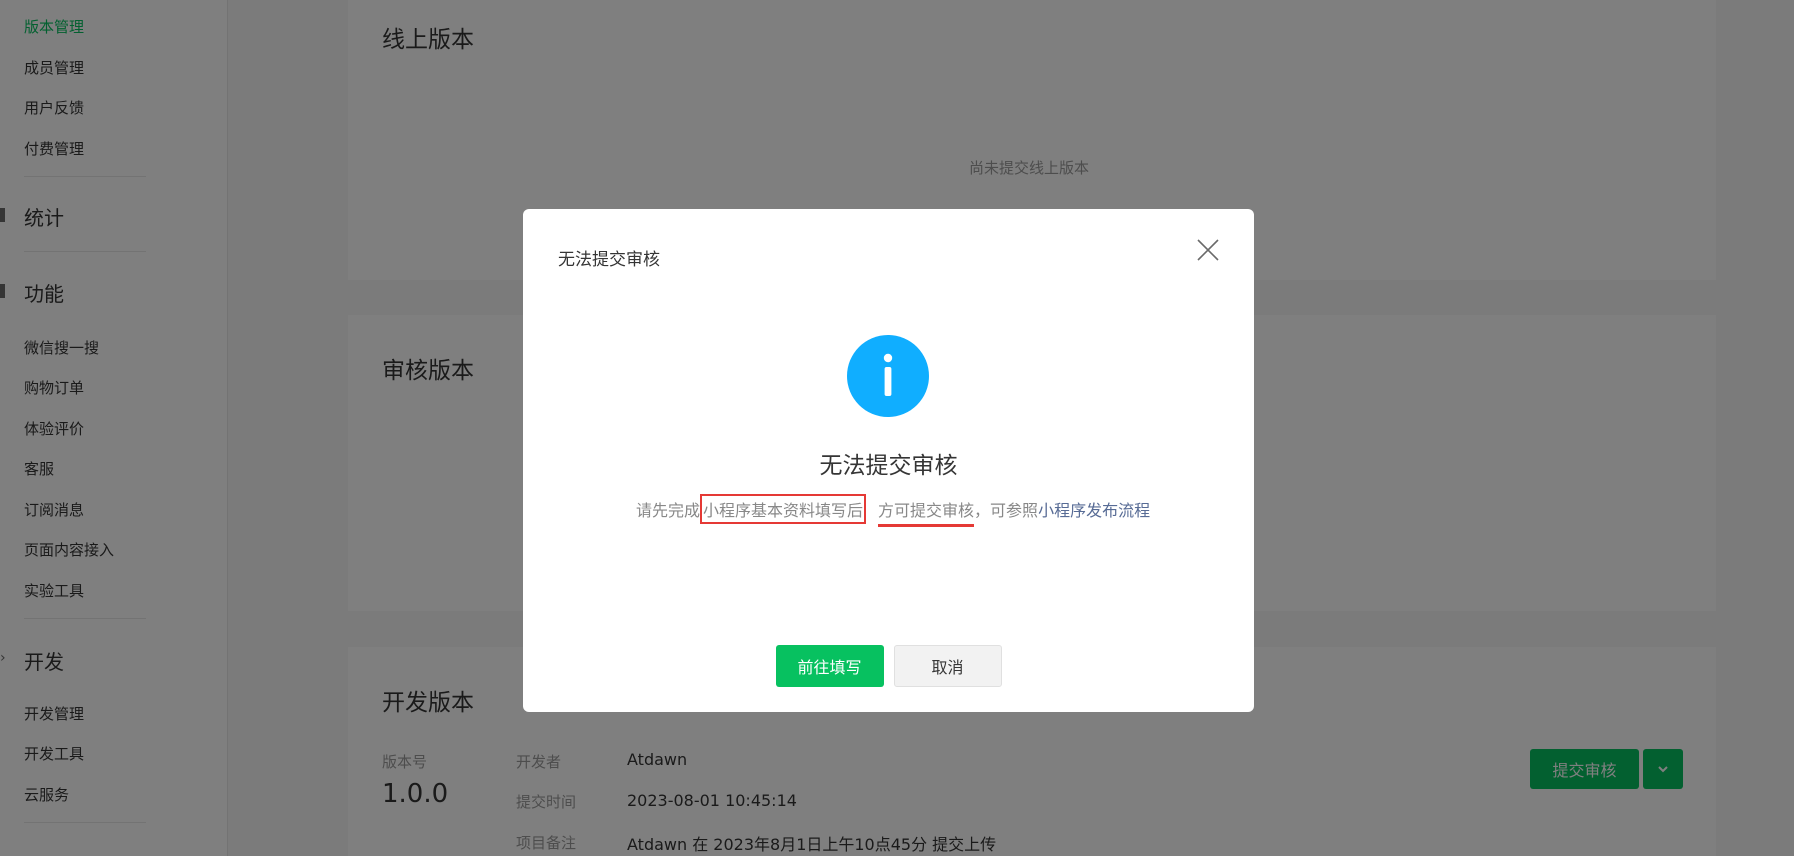  Describe the element at coordinates (609, 260) in the screenshot. I see `dialog-header-title: 无法提交审核` at that location.